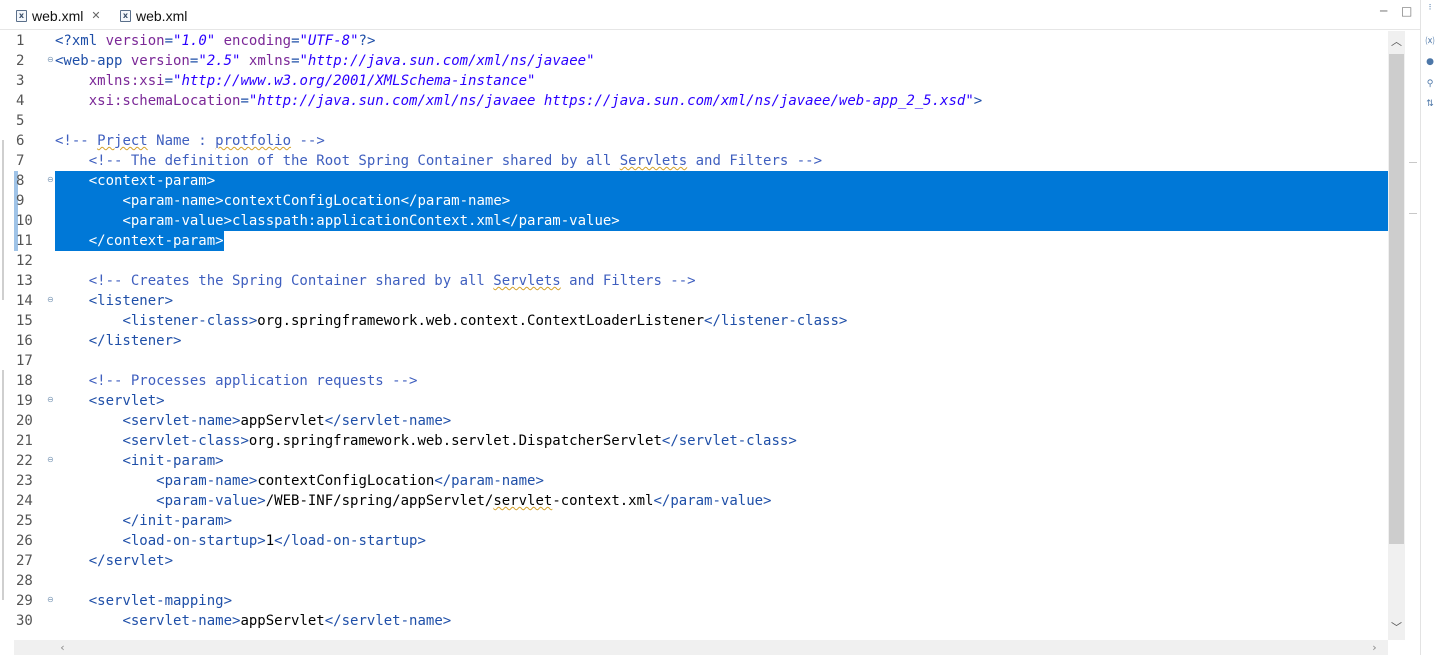 The width and height of the screenshot is (1438, 655). I want to click on code-token: <listener>, so click(131, 301).